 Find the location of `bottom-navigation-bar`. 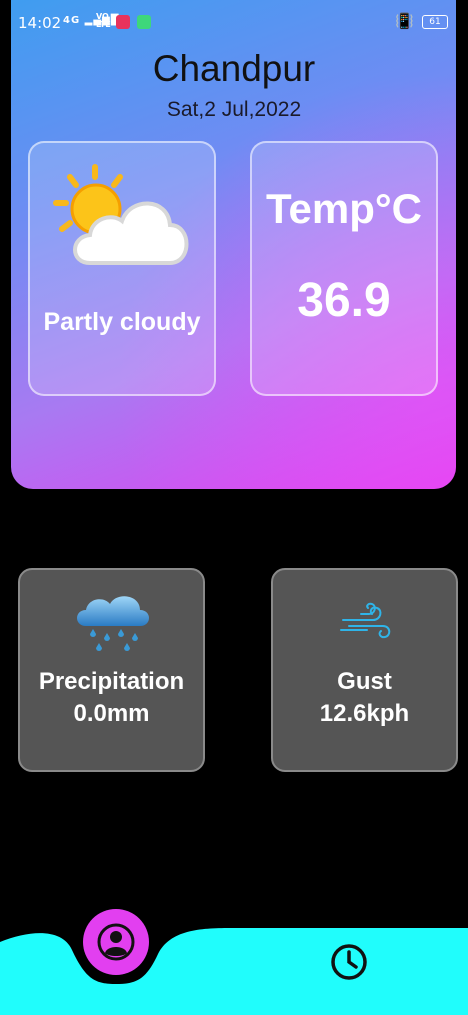

bottom-navigation-bar is located at coordinates (234, 971).